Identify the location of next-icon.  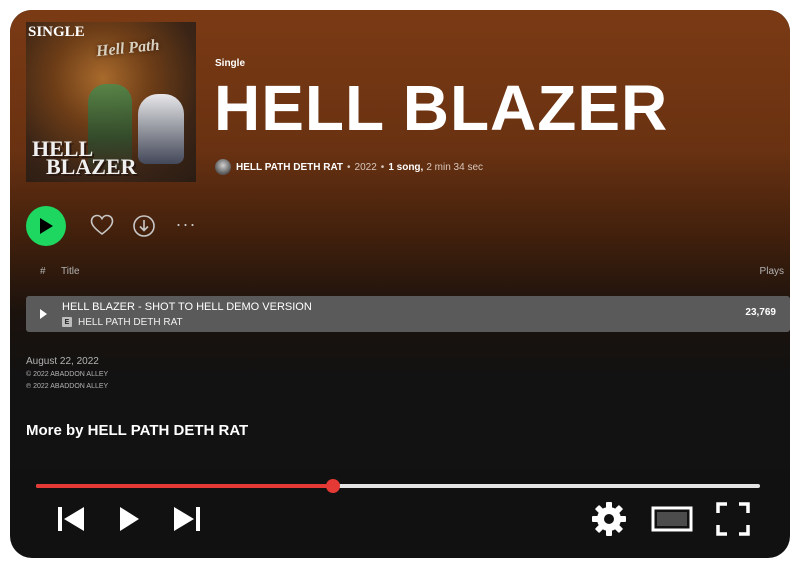
(187, 519).